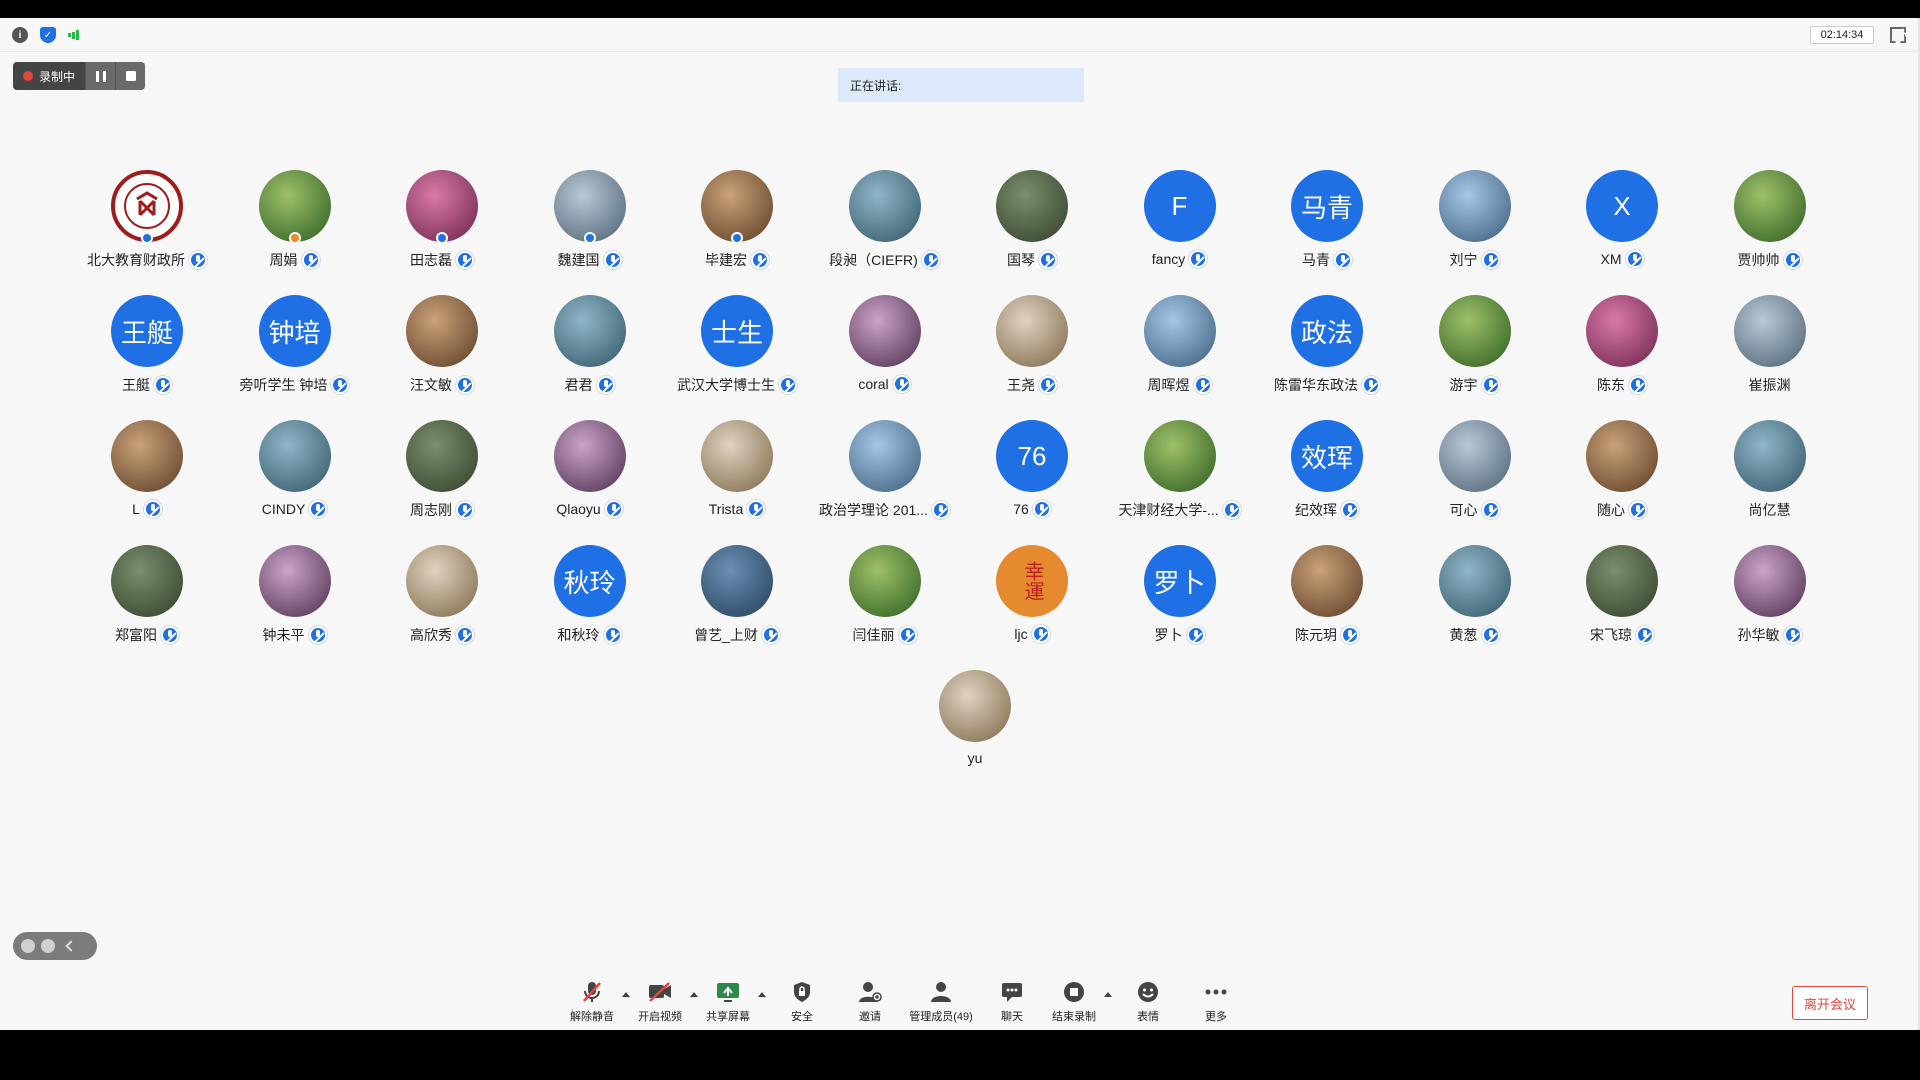  I want to click on participant-name-row: 王尧, so click(1032, 385).